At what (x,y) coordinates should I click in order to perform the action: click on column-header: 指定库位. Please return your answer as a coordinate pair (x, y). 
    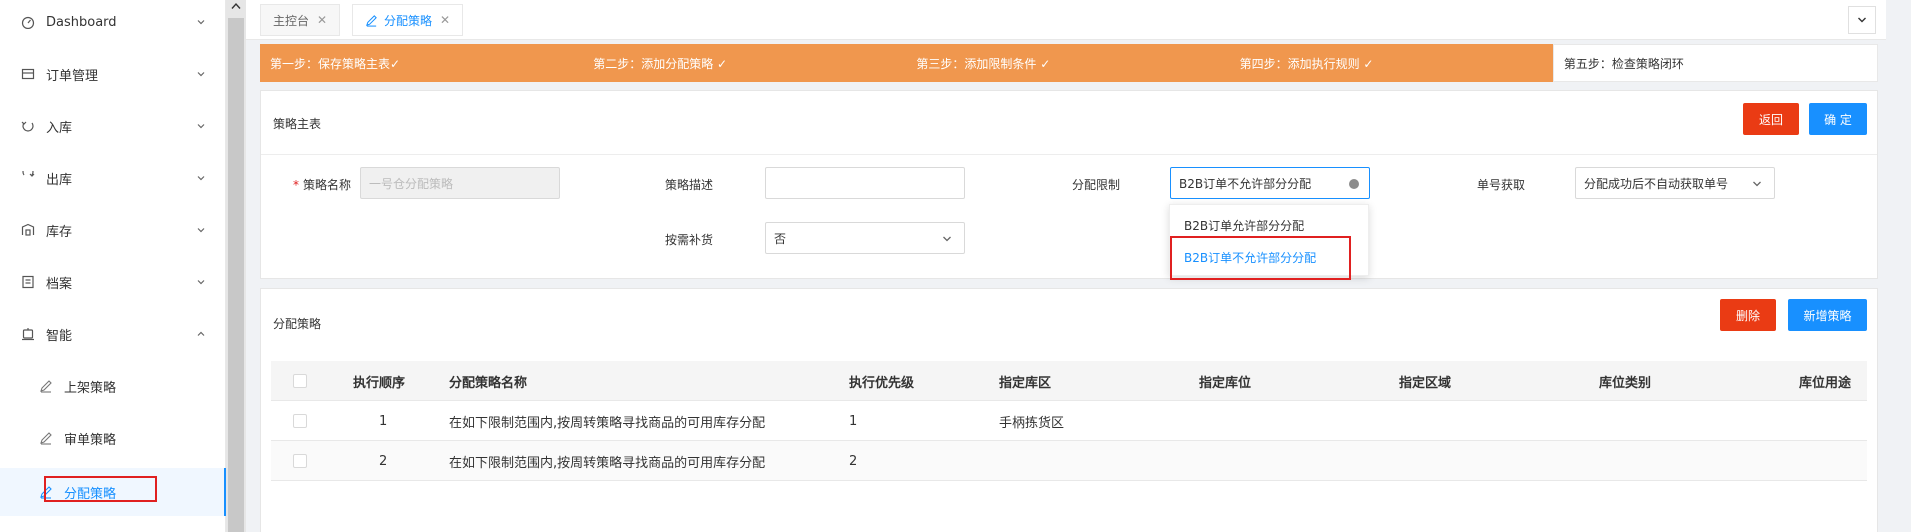
    Looking at the image, I should click on (1225, 383).